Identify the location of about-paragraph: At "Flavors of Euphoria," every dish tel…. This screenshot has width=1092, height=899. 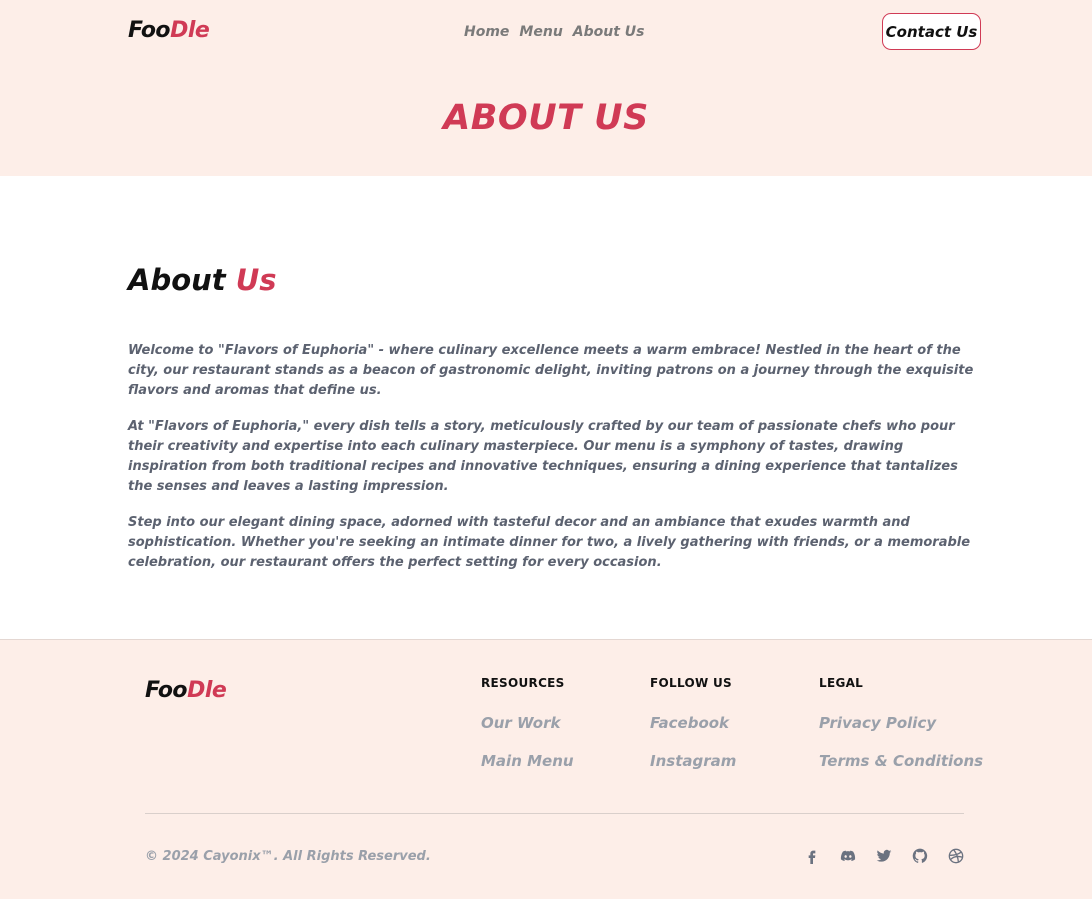
(543, 456).